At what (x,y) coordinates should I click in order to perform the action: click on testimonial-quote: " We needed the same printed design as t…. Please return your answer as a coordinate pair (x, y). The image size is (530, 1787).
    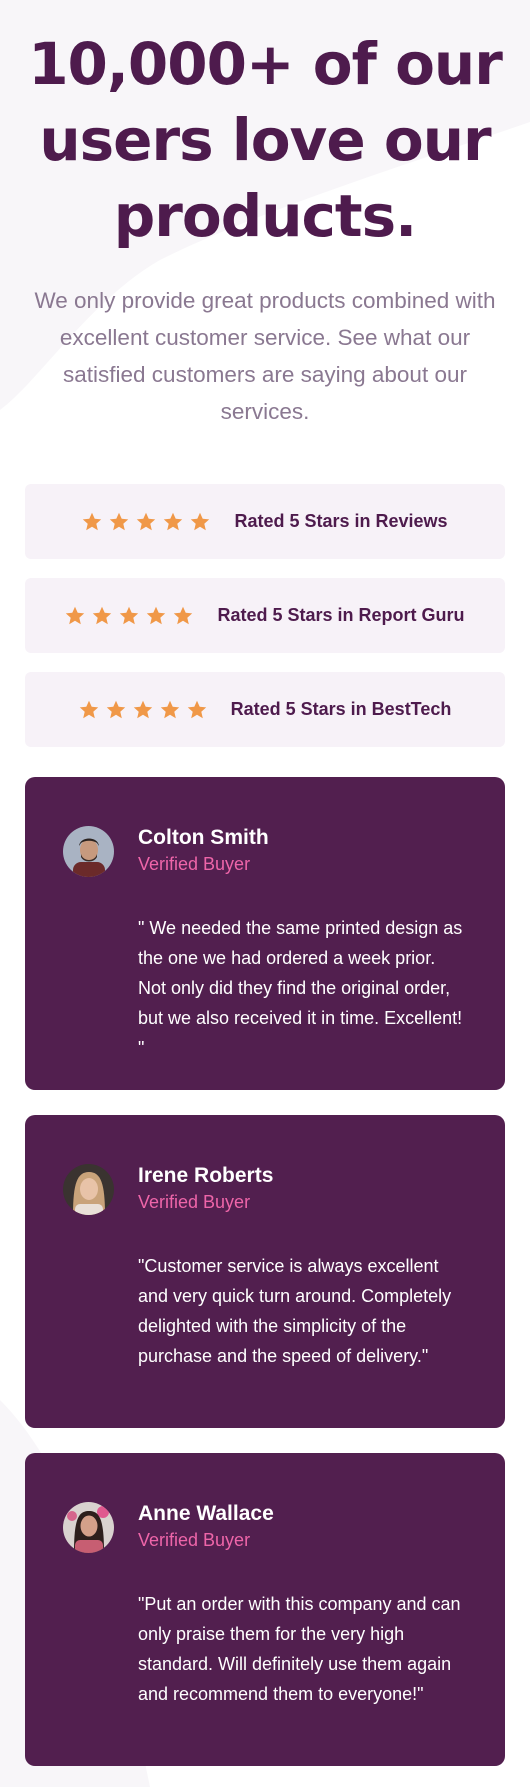
    Looking at the image, I should click on (300, 988).